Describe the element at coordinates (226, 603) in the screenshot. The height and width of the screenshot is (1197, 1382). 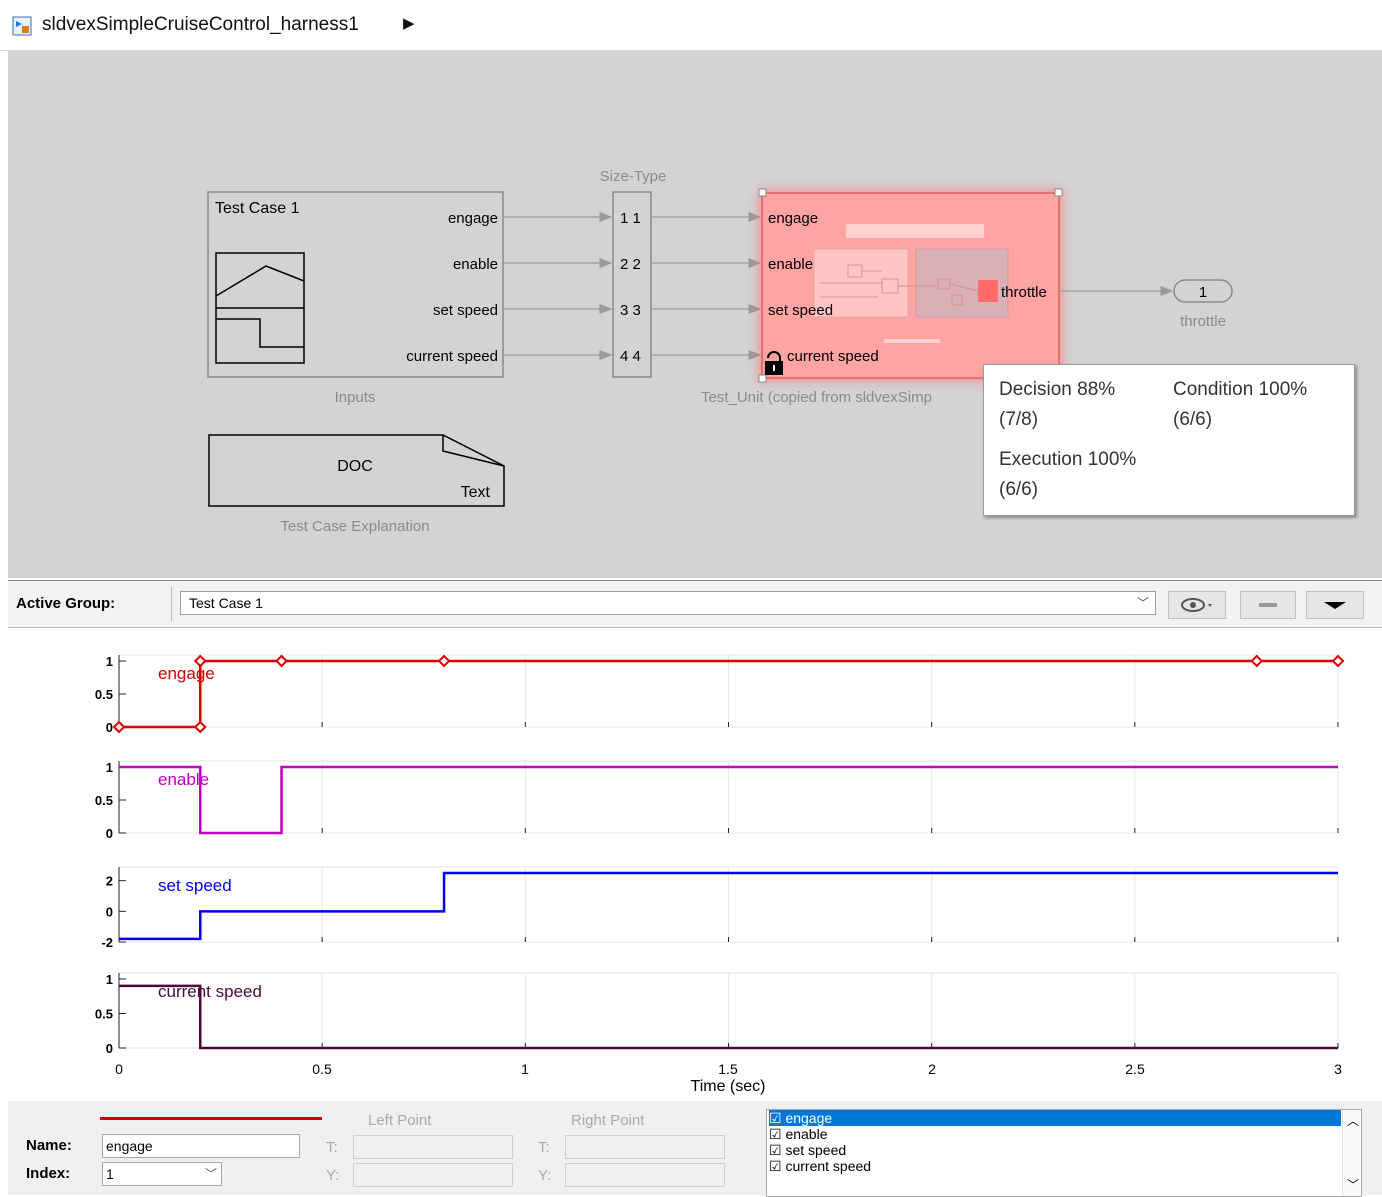
I see `active-group-value: Test Case 1` at that location.